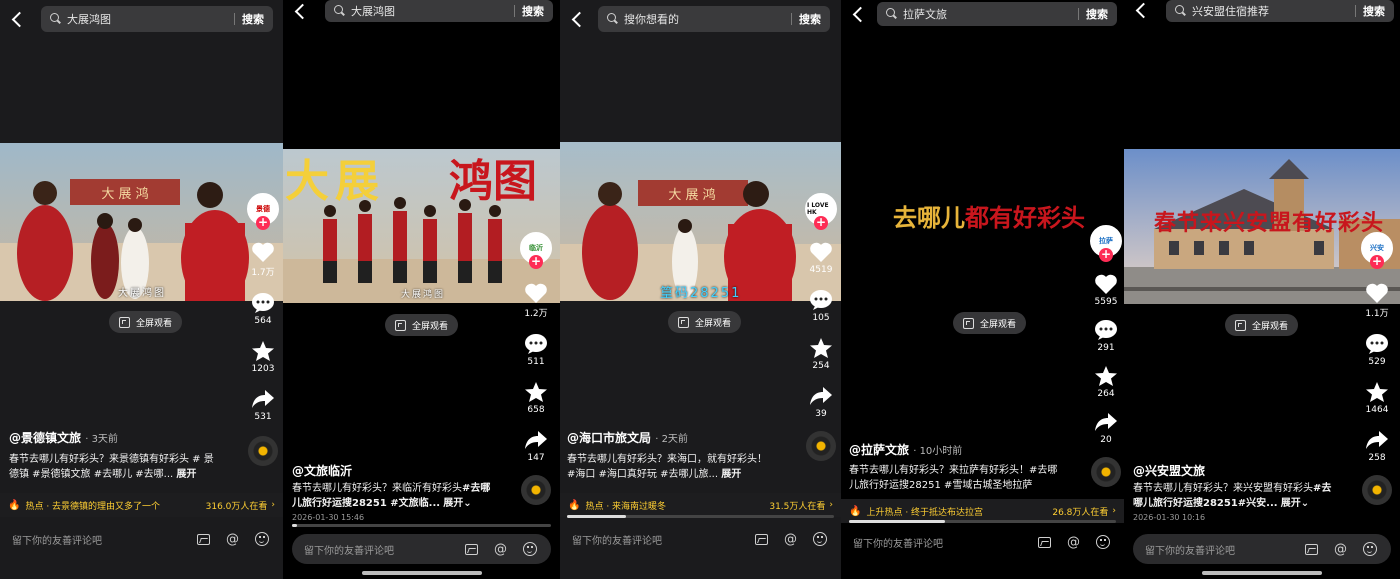 The height and width of the screenshot is (579, 1400). I want to click on search-bar: 拉萨文旅 搜索, so click(997, 14).